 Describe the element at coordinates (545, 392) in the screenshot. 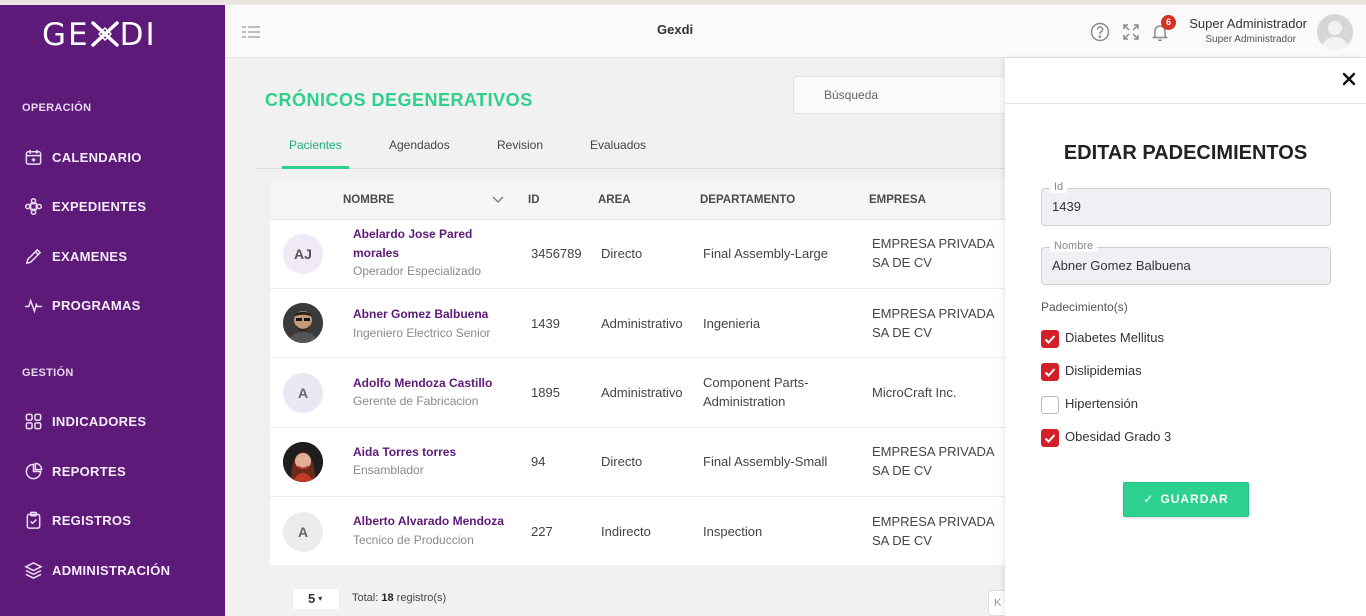

I see `patient-id: 1895` at that location.